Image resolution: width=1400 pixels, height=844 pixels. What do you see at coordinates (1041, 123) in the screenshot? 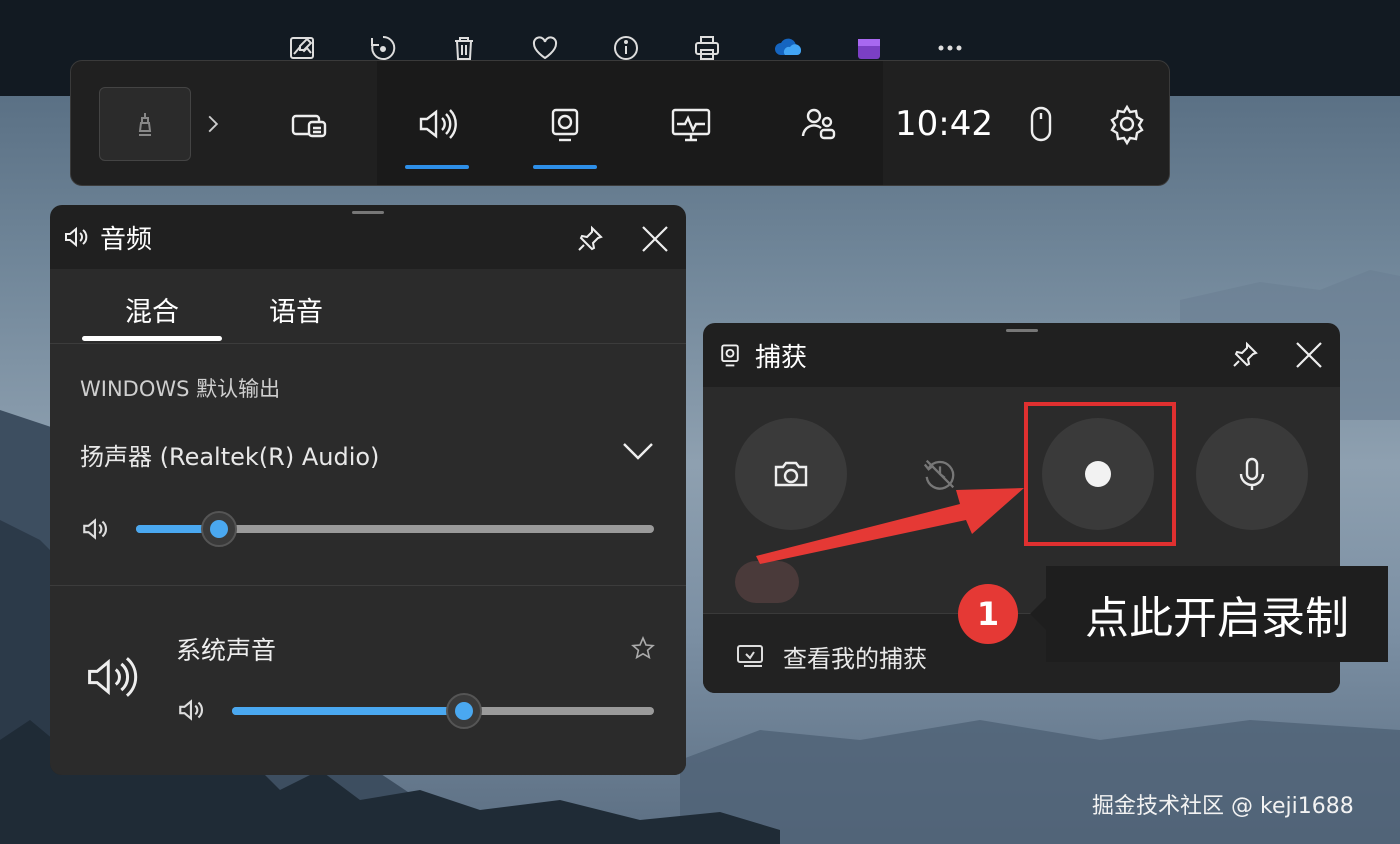
I see `mouse-icon` at bounding box center [1041, 123].